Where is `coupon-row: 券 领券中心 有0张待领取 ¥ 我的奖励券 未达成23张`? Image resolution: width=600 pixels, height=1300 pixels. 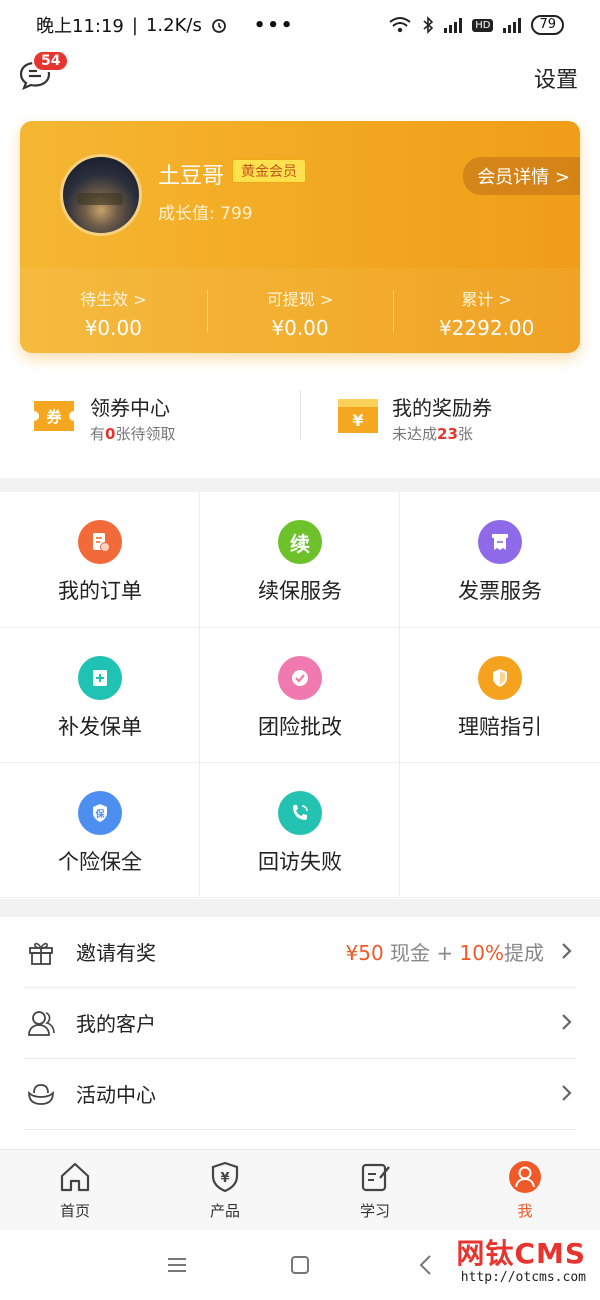
coupon-row: 券 领券中心 有0张待领取 ¥ 我的奖励券 未达成23张 is located at coordinates (300, 415).